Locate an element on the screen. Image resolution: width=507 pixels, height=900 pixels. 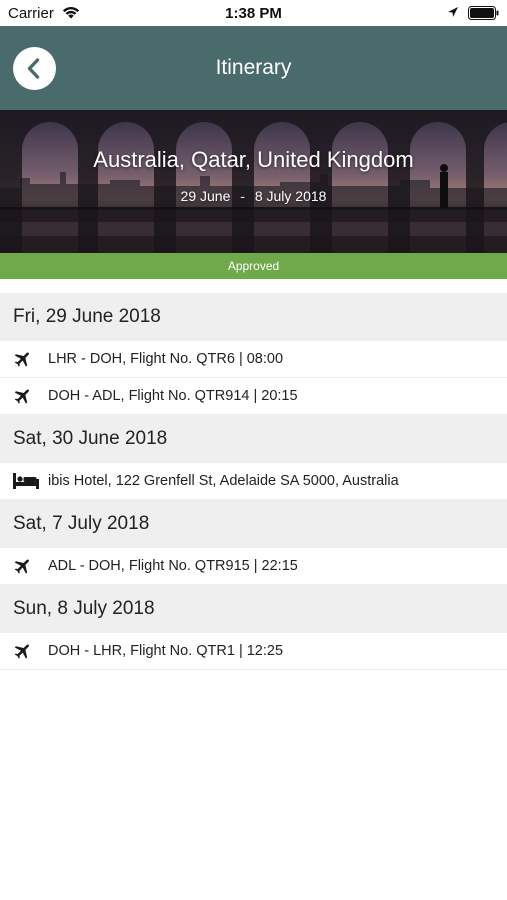
itinerary-item-text: LHR - DOH, Flight No. QTR6 | 08:00 is located at coordinates (166, 359).